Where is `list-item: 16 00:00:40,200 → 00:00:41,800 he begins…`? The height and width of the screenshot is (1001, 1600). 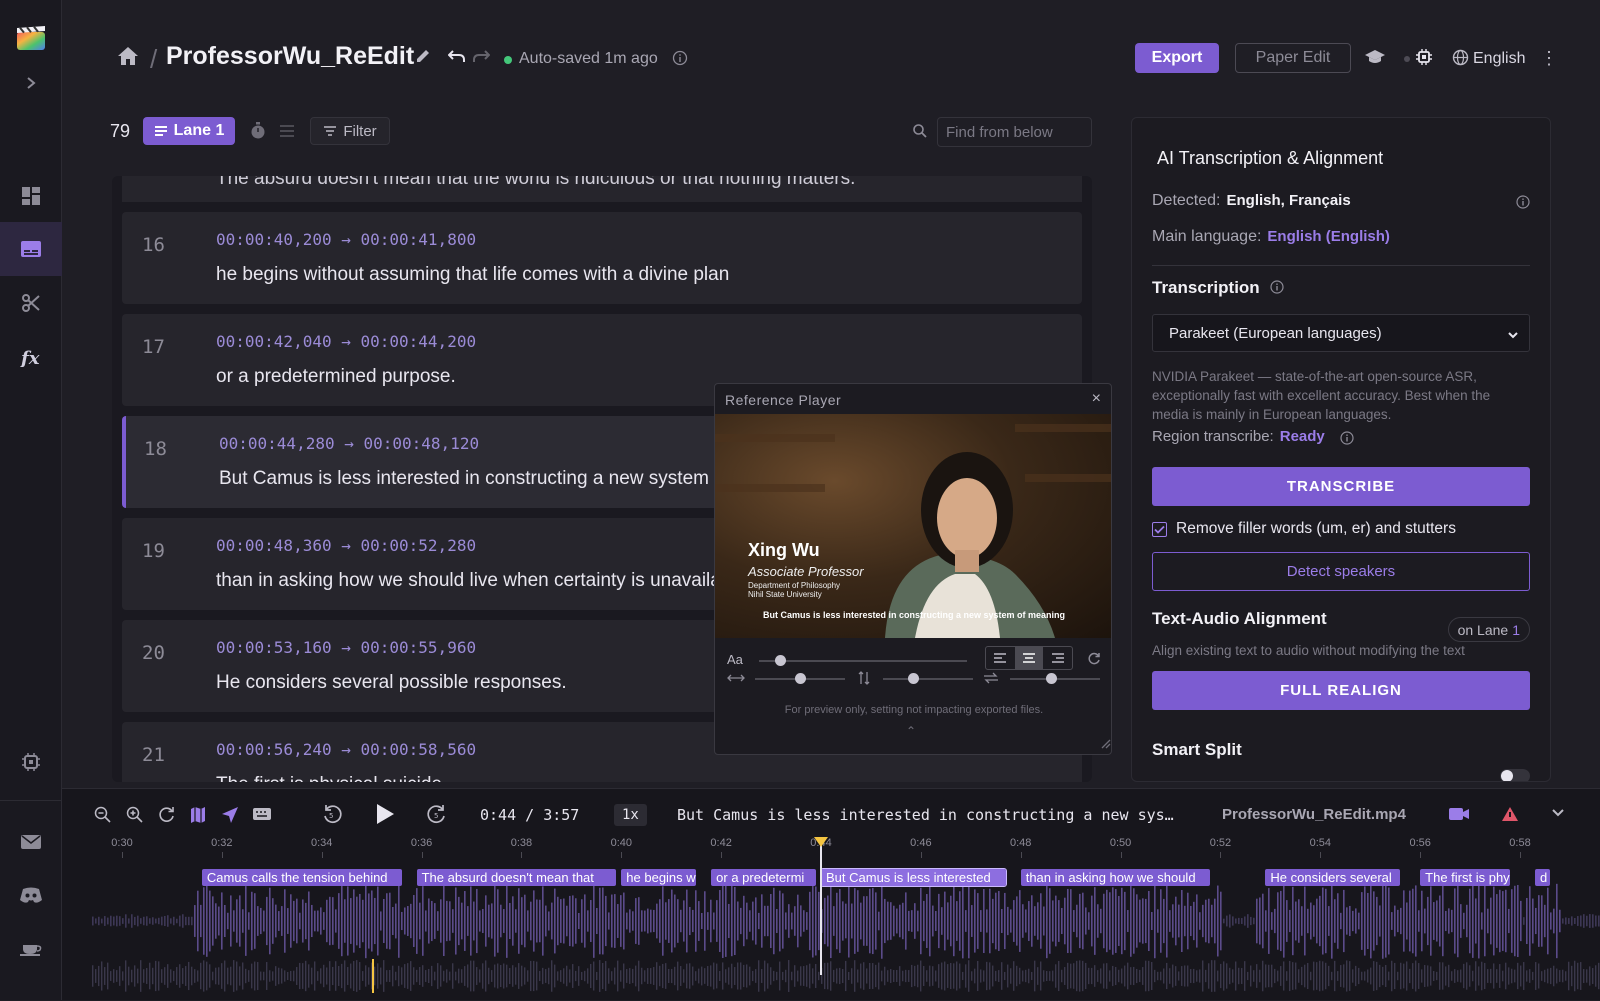 list-item: 16 00:00:40,200 → 00:00:41,800 he begins… is located at coordinates (602, 258).